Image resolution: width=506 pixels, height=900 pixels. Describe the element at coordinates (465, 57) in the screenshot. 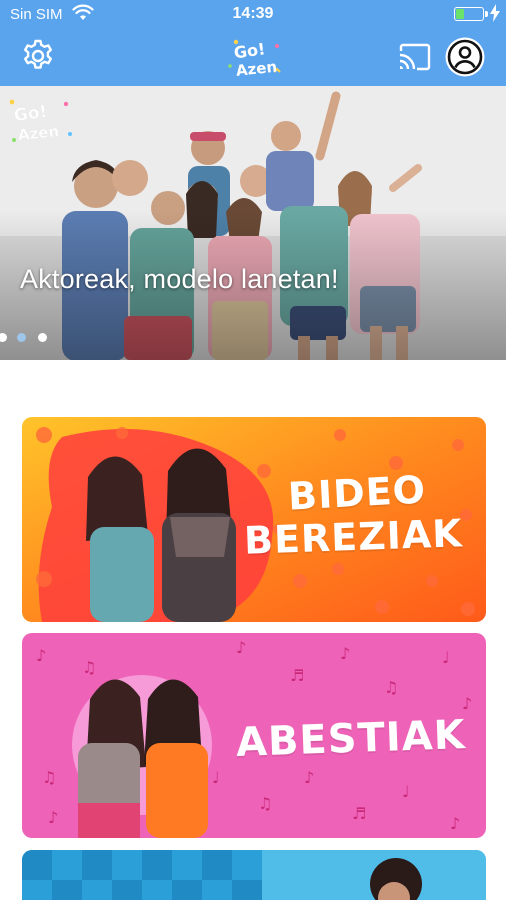

I see `user-circle-icon` at that location.